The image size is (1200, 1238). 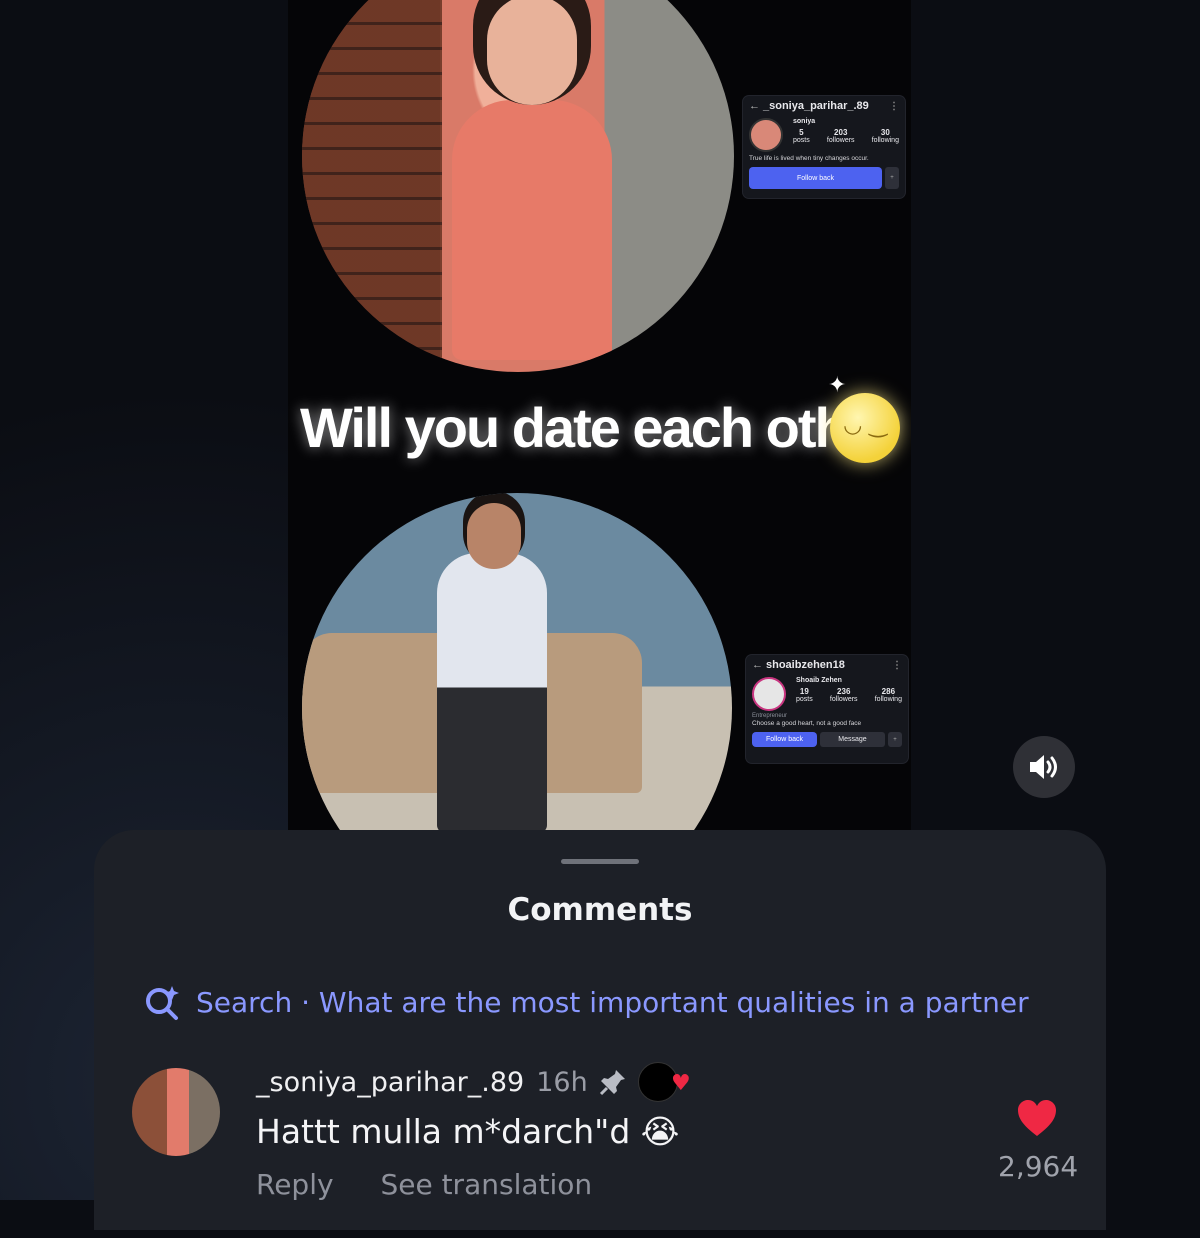 What do you see at coordinates (664, 1082) in the screenshot?
I see `creator-liked-badge: ♥` at bounding box center [664, 1082].